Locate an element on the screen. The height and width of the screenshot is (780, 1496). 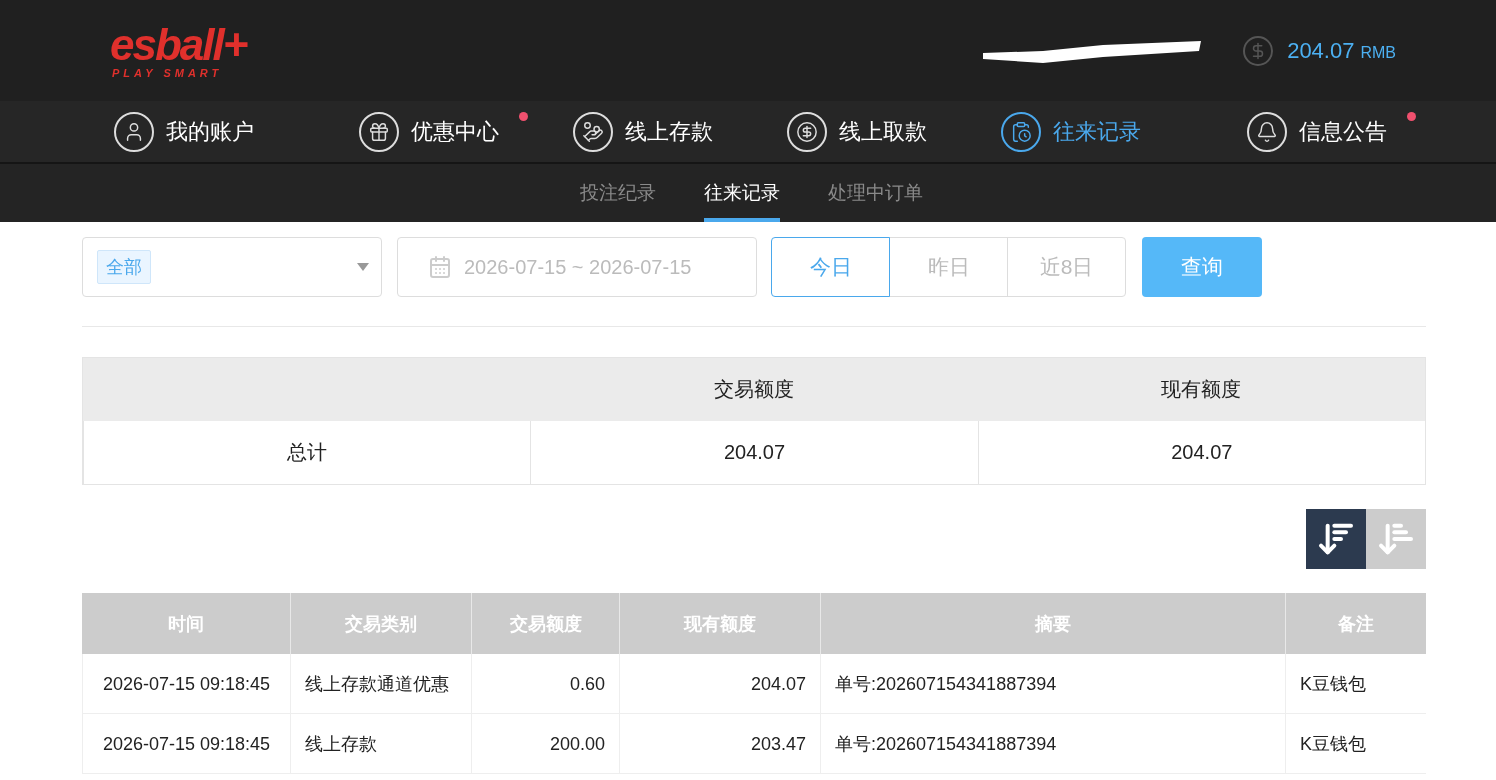
table-cell: 203.47 is located at coordinates (719, 744).